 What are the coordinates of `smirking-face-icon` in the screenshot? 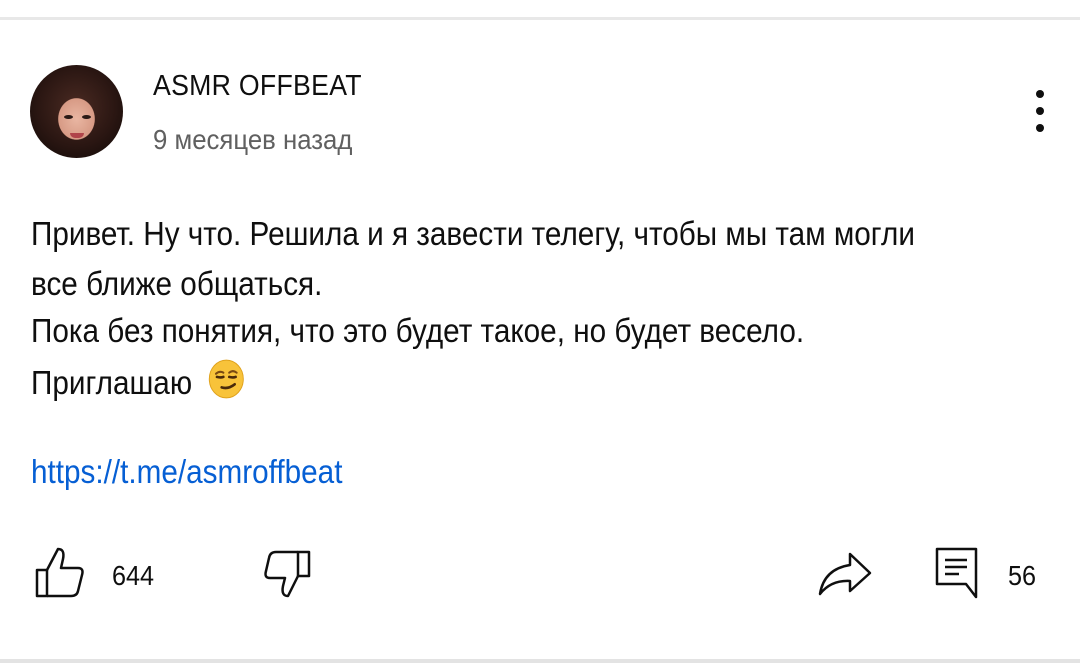 It's located at (226, 379).